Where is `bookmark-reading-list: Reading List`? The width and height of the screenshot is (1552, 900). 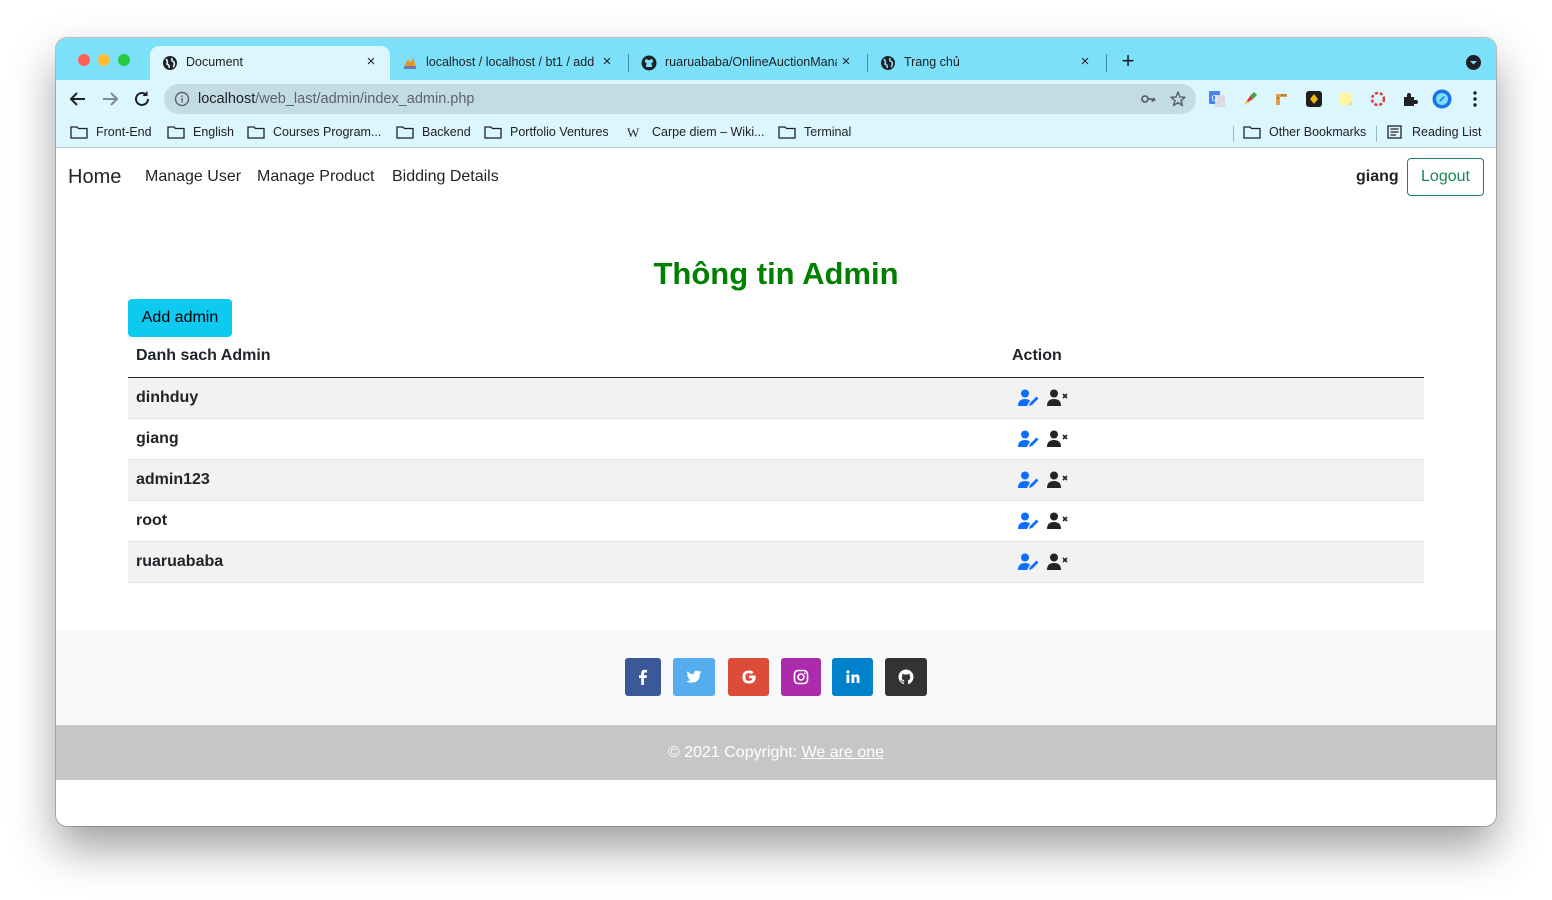
bookmark-reading-list: Reading List is located at coordinates (1434, 132).